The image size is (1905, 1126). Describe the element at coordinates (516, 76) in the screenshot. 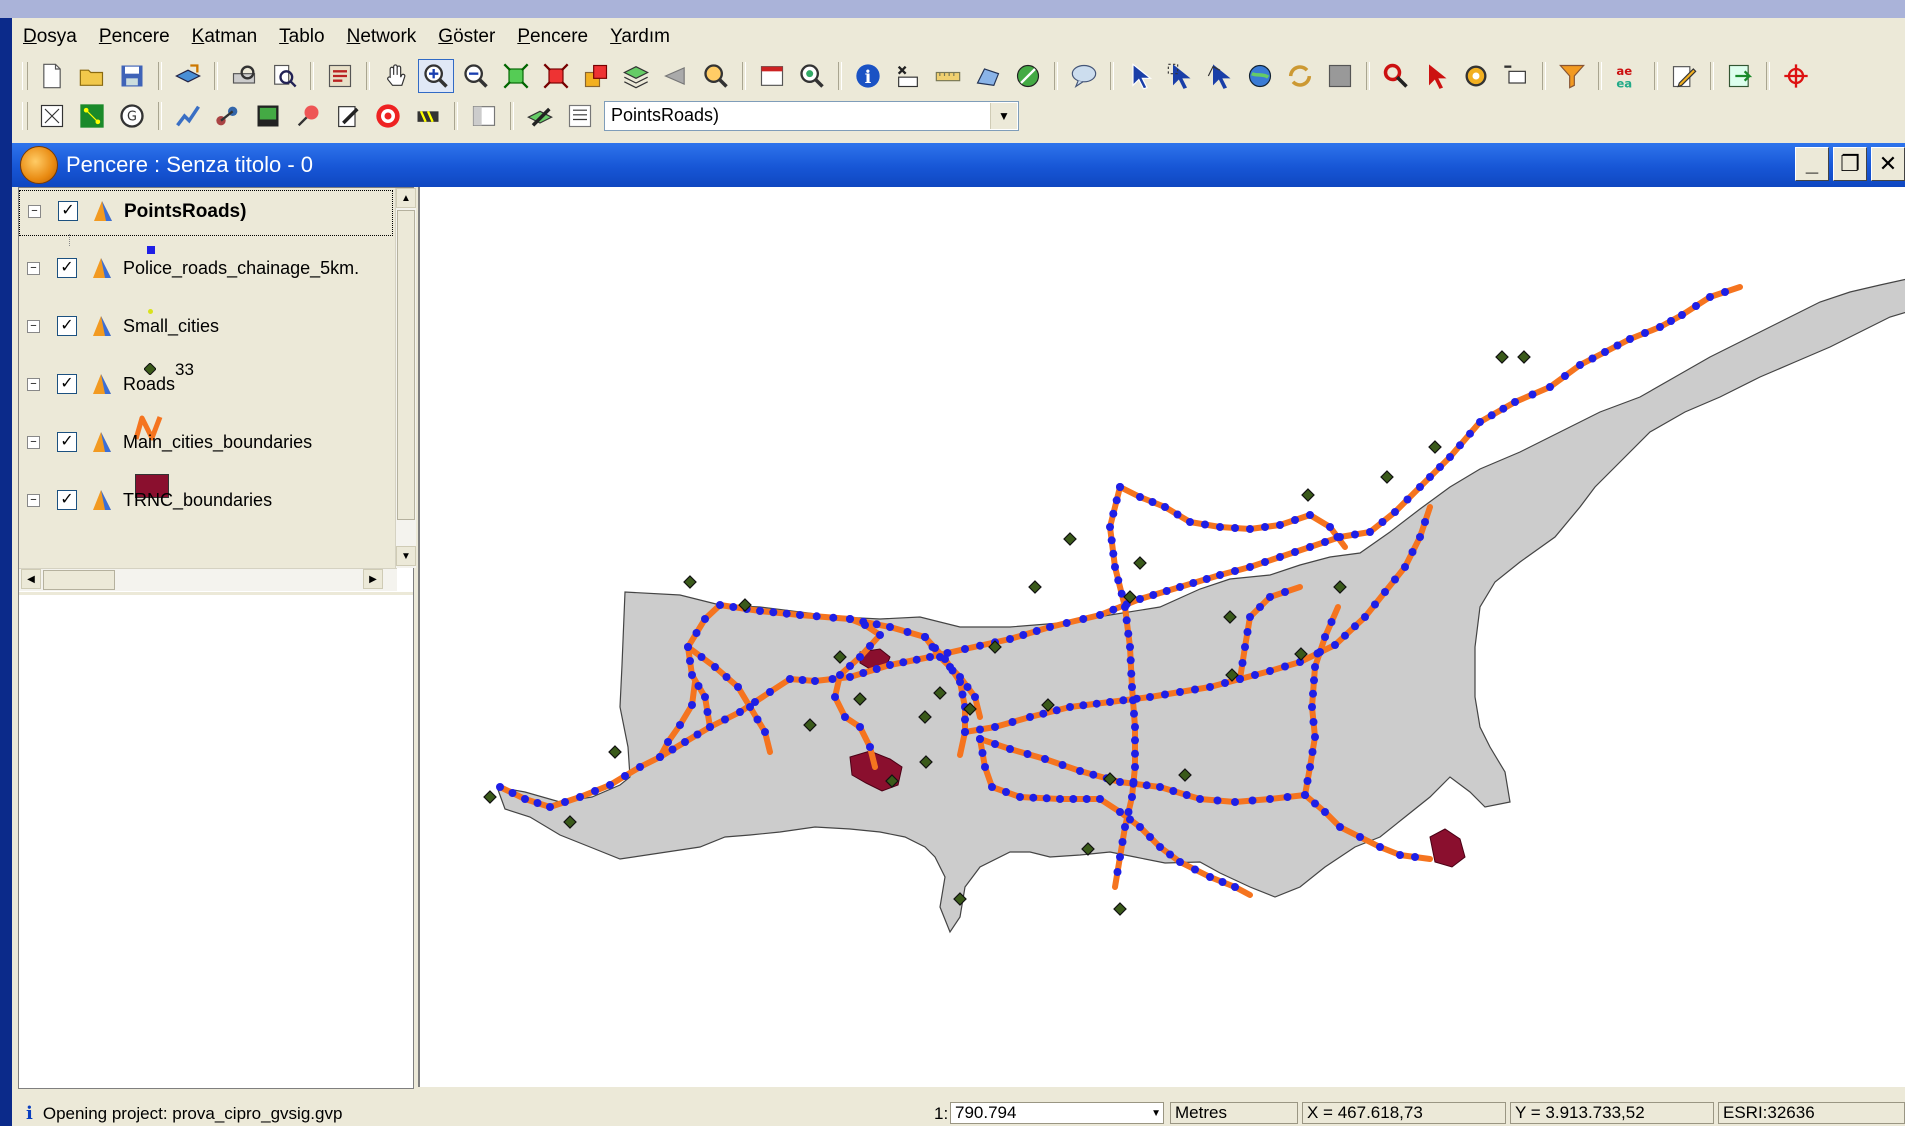

I see `zoom-full-extent-icon` at that location.